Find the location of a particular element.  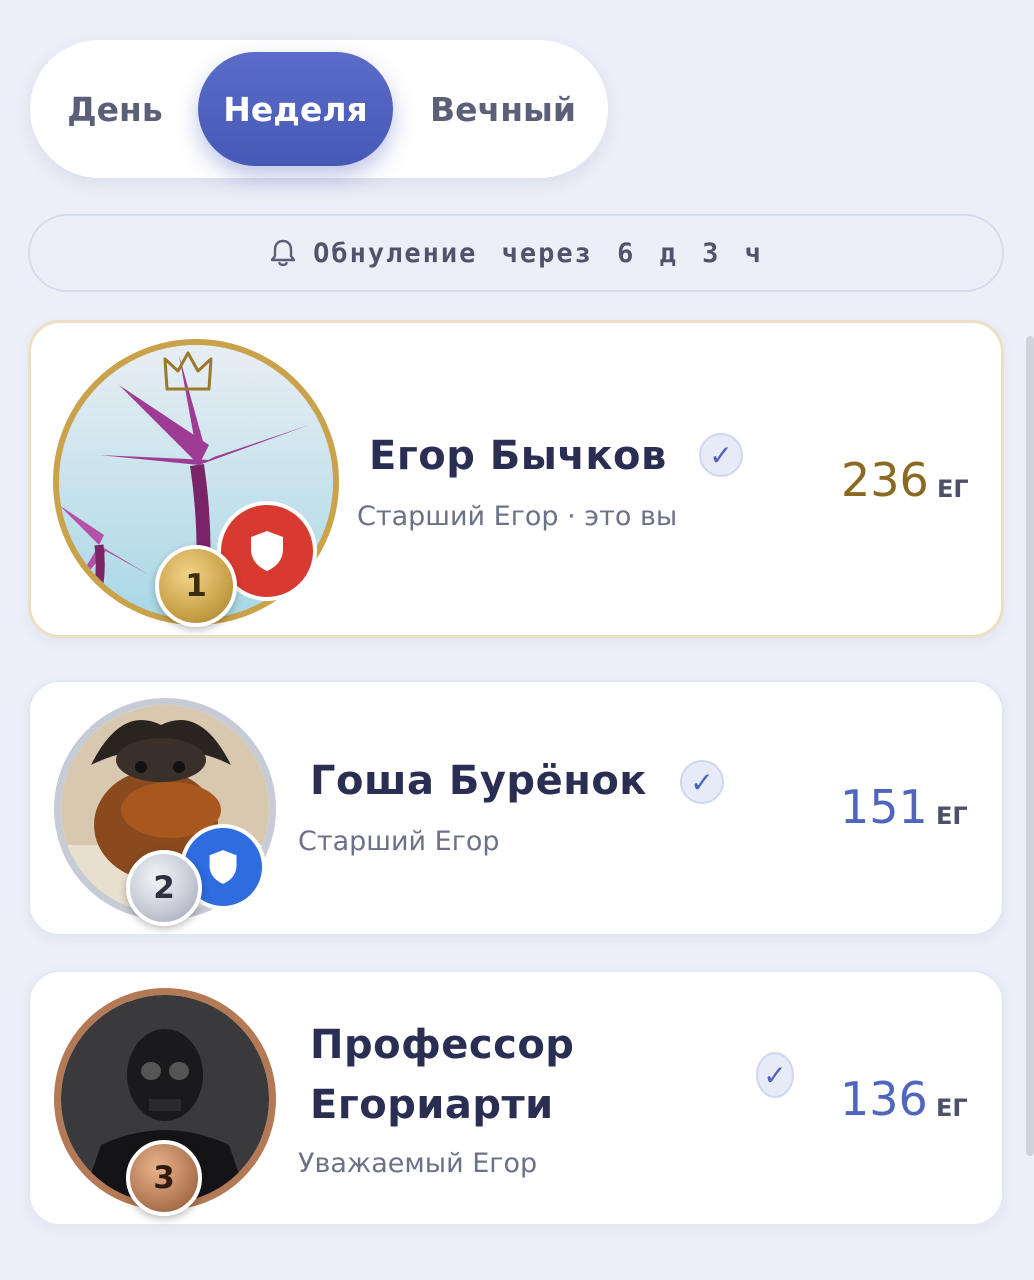

tab-eternal: Вечный is located at coordinates (503, 109).